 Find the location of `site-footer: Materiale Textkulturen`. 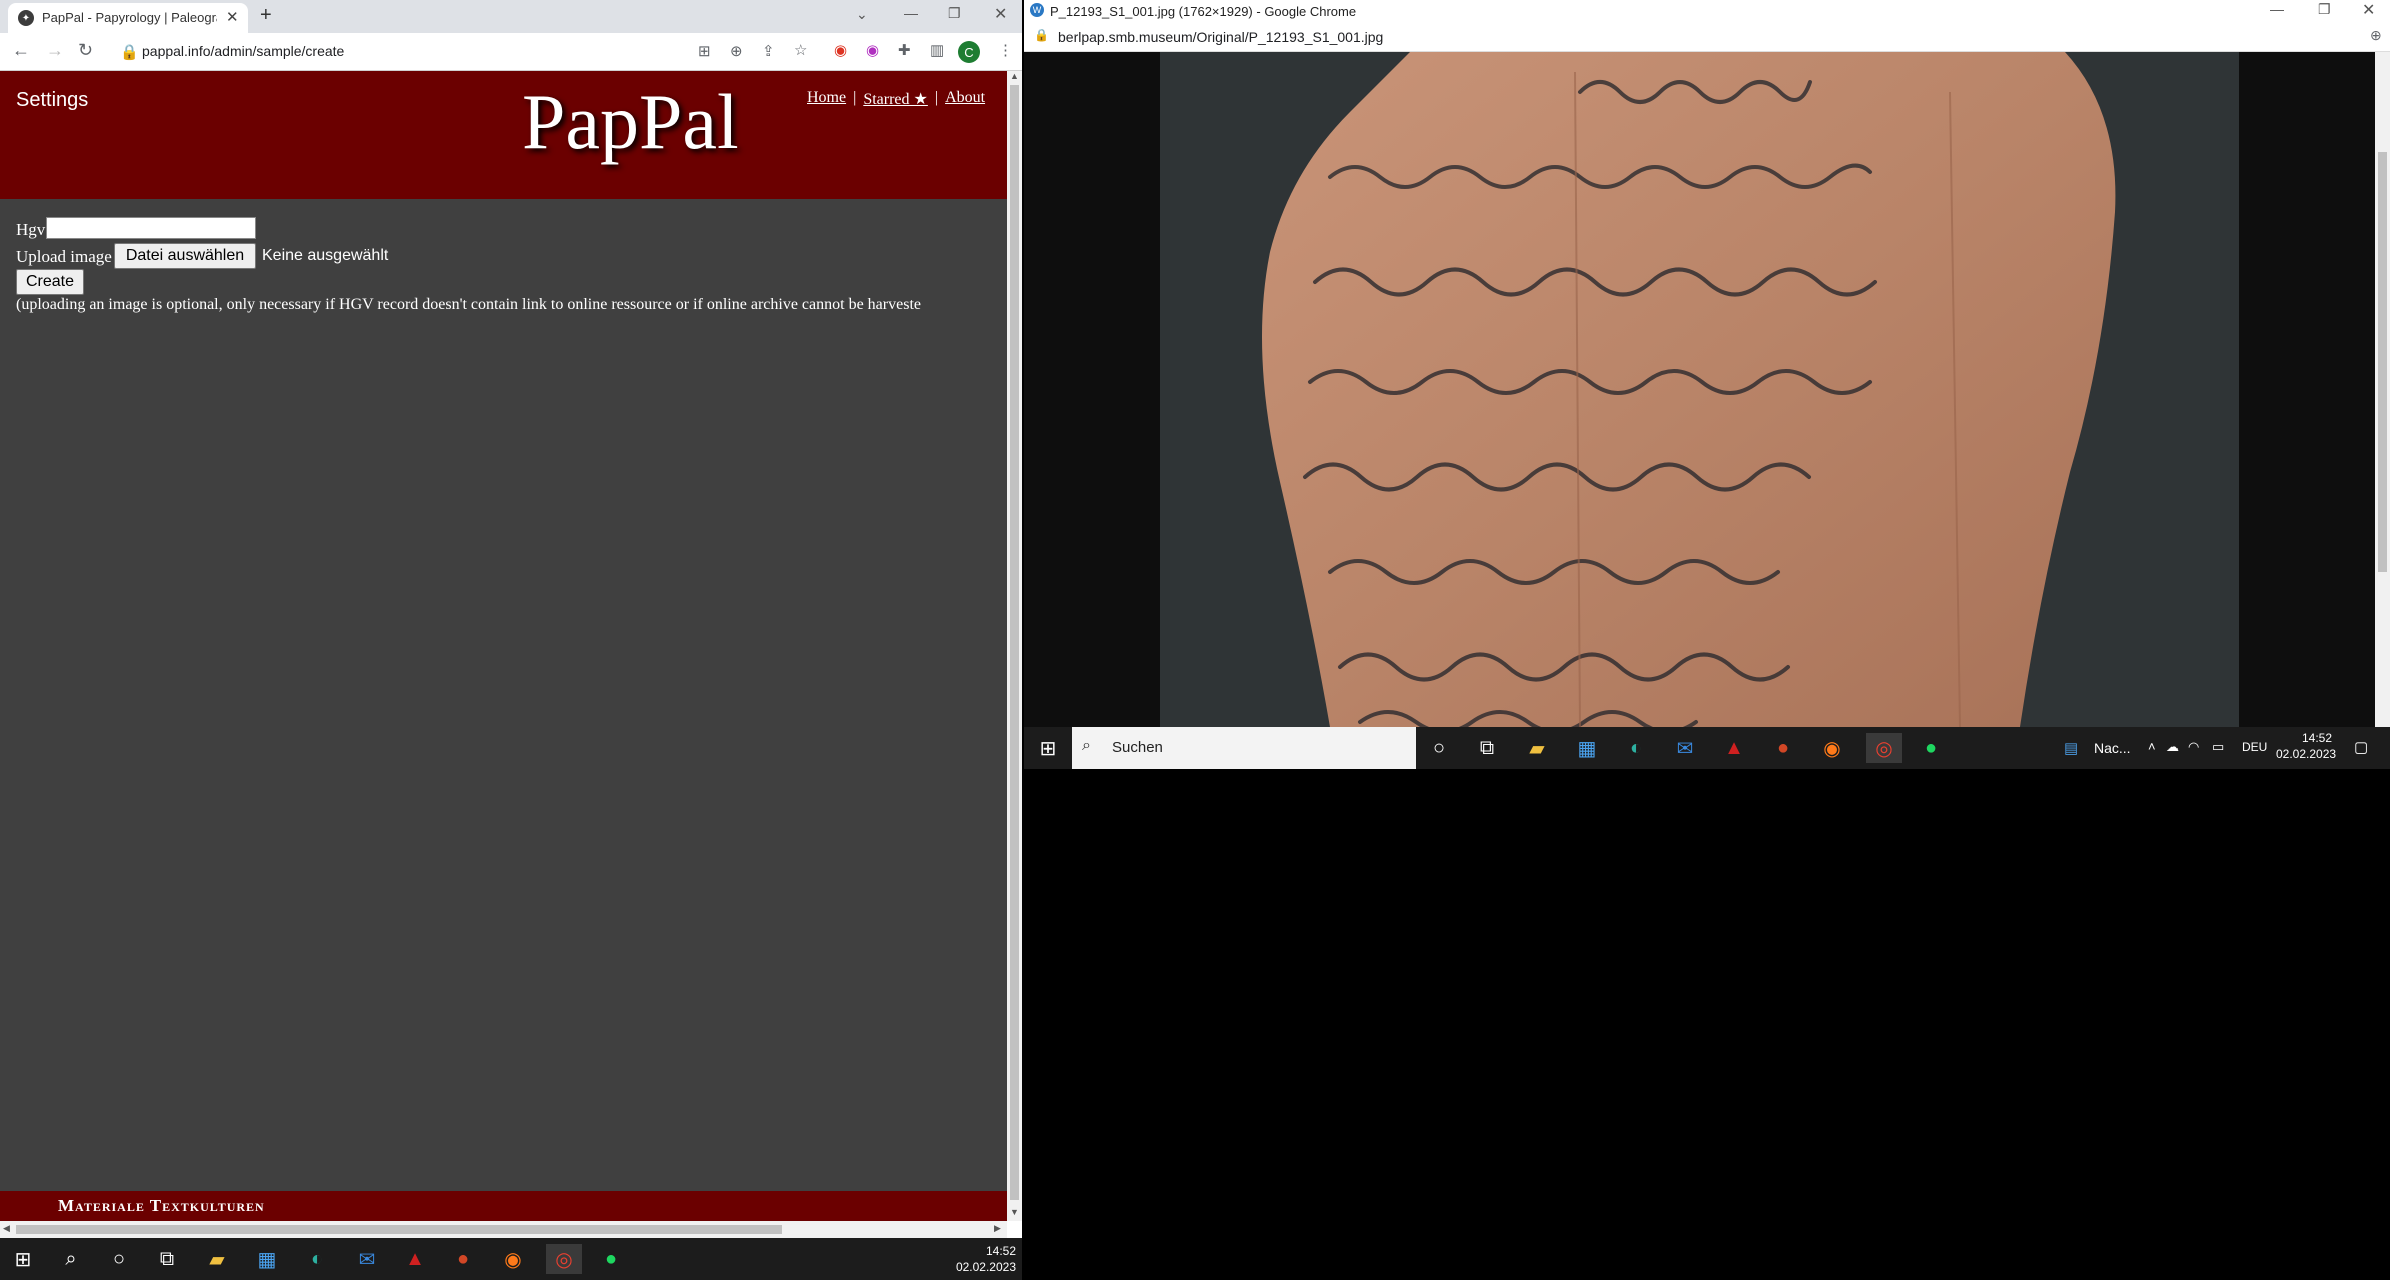

site-footer: Materiale Textkulturen is located at coordinates (503, 1206).